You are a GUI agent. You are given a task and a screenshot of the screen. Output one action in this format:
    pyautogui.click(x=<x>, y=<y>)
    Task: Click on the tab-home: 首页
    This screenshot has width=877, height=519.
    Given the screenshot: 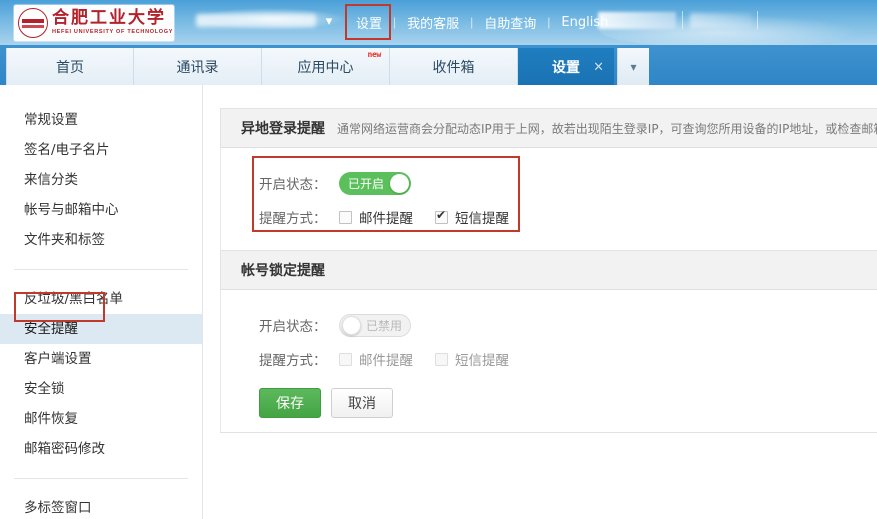 What is the action you would take?
    pyautogui.click(x=70, y=66)
    